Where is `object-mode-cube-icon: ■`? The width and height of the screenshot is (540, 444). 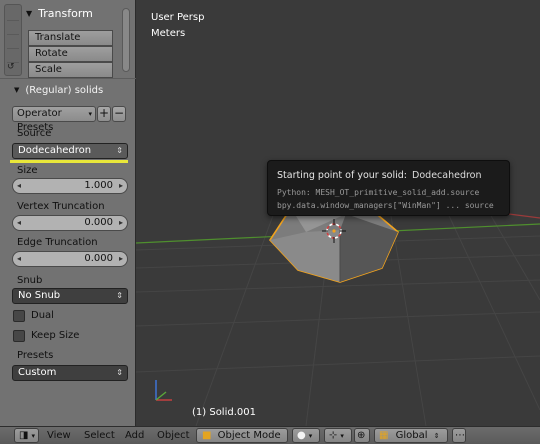
object-mode-cube-icon: ■ is located at coordinates (207, 435).